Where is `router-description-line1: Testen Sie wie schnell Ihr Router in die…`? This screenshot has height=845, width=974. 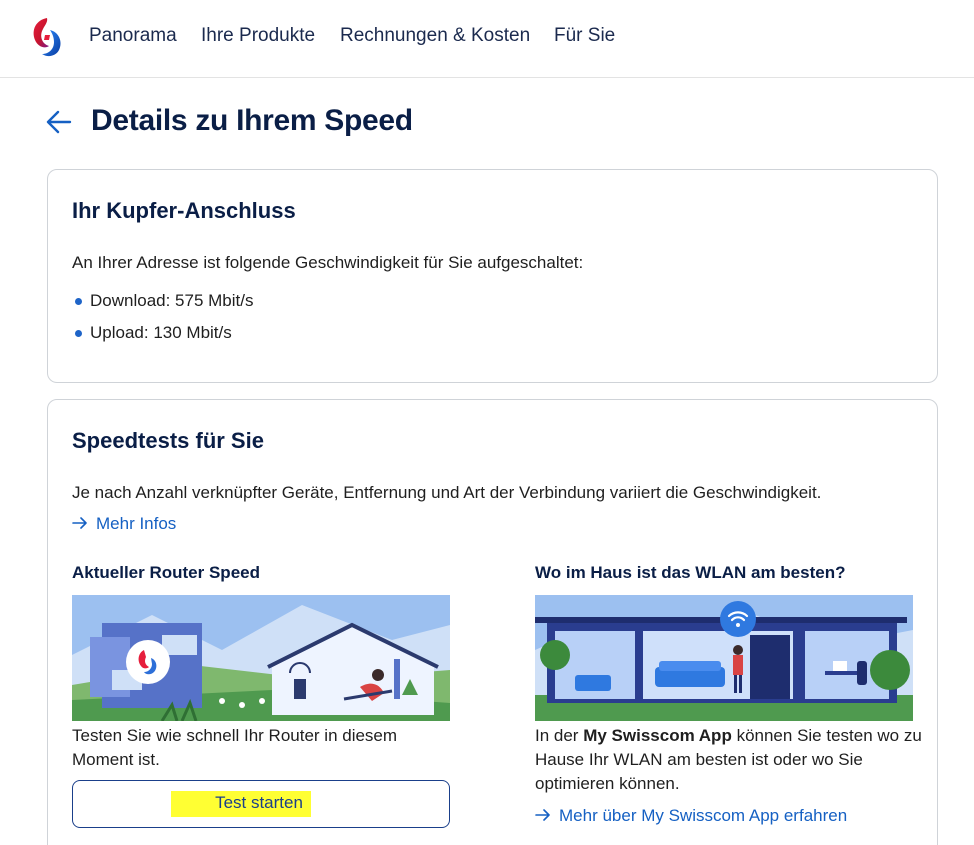
router-description-line1: Testen Sie wie schnell Ihr Router in die… is located at coordinates (235, 735).